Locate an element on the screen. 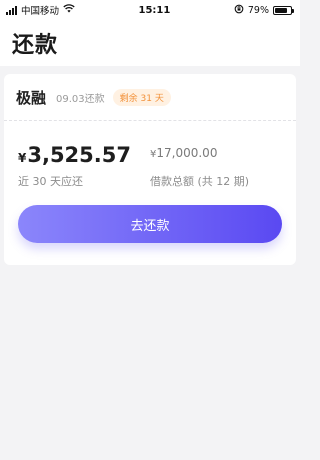 The image size is (320, 460). total-amount-block: ¥17,000.00 借款总额 (共 12 期) is located at coordinates (216, 174).